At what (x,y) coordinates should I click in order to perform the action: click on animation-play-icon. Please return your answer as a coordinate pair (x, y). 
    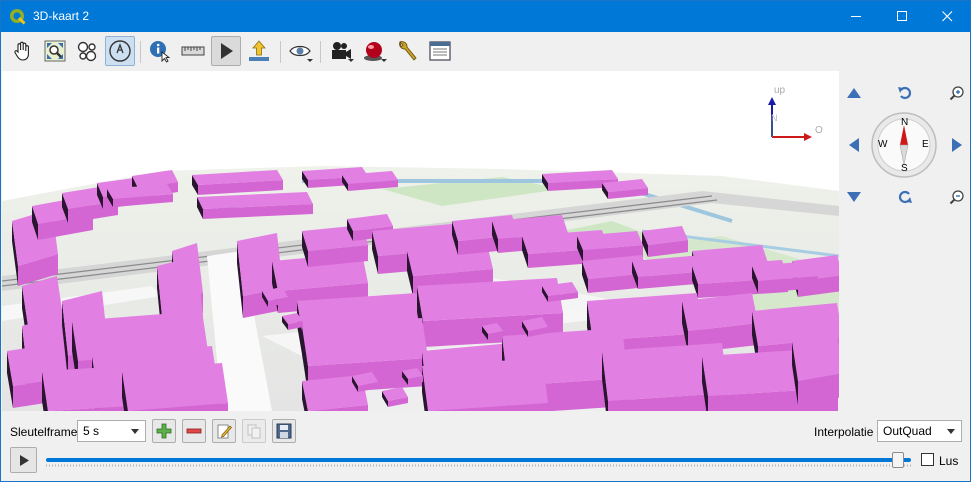
    Looking at the image, I should click on (227, 51).